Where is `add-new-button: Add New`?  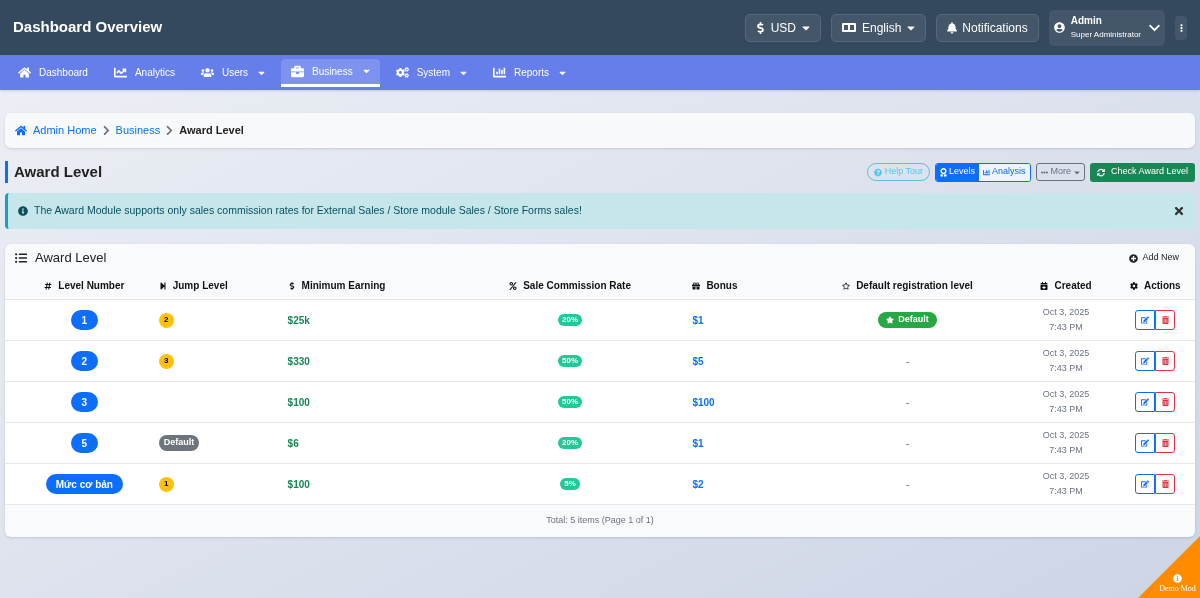 add-new-button: Add New is located at coordinates (1154, 258).